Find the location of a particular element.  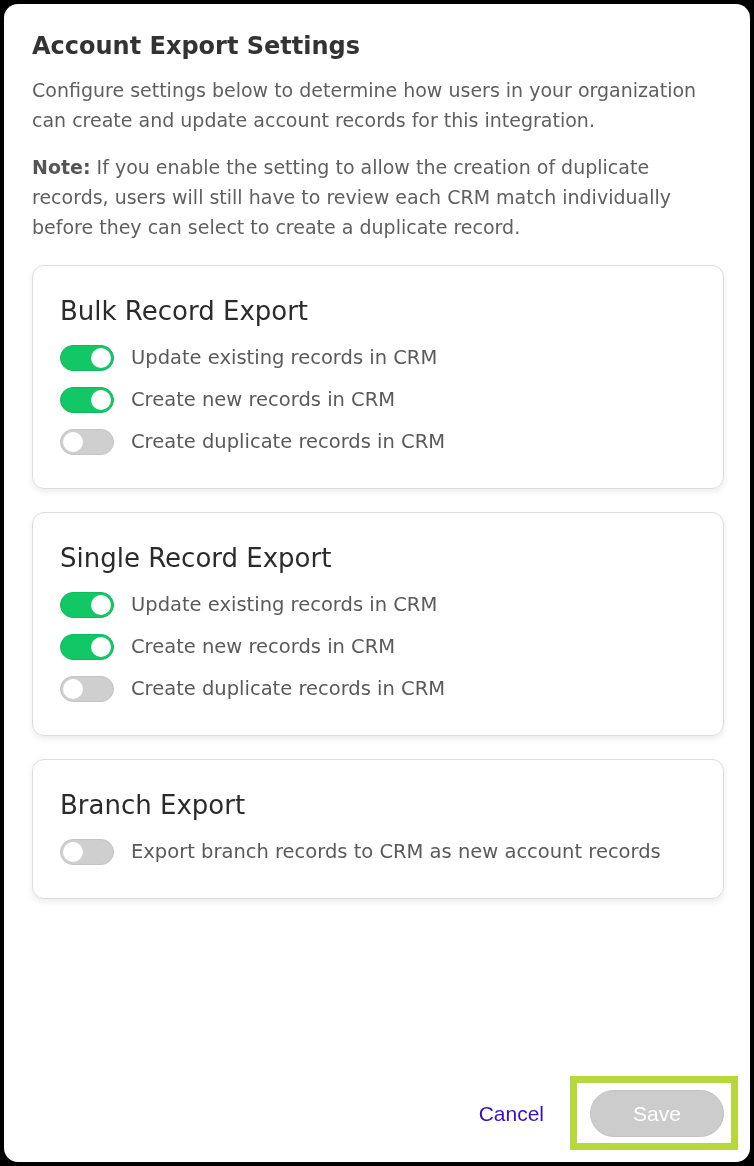

card-title: Branch Export is located at coordinates (153, 805).